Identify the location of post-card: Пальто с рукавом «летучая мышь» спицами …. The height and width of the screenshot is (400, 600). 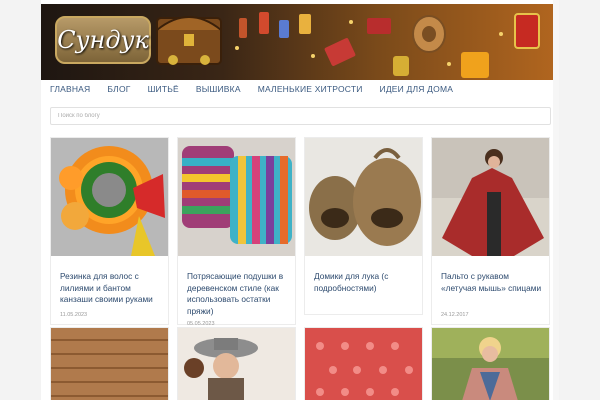
(490, 231).